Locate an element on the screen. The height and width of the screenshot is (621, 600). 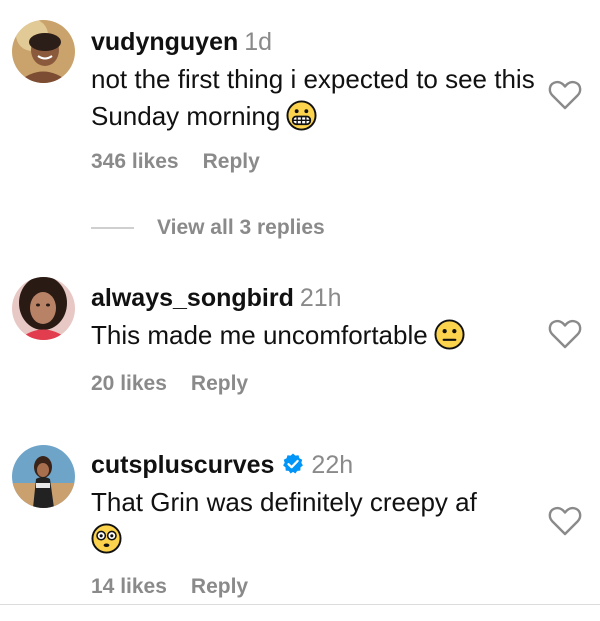
username: always_songbird is located at coordinates (192, 298).